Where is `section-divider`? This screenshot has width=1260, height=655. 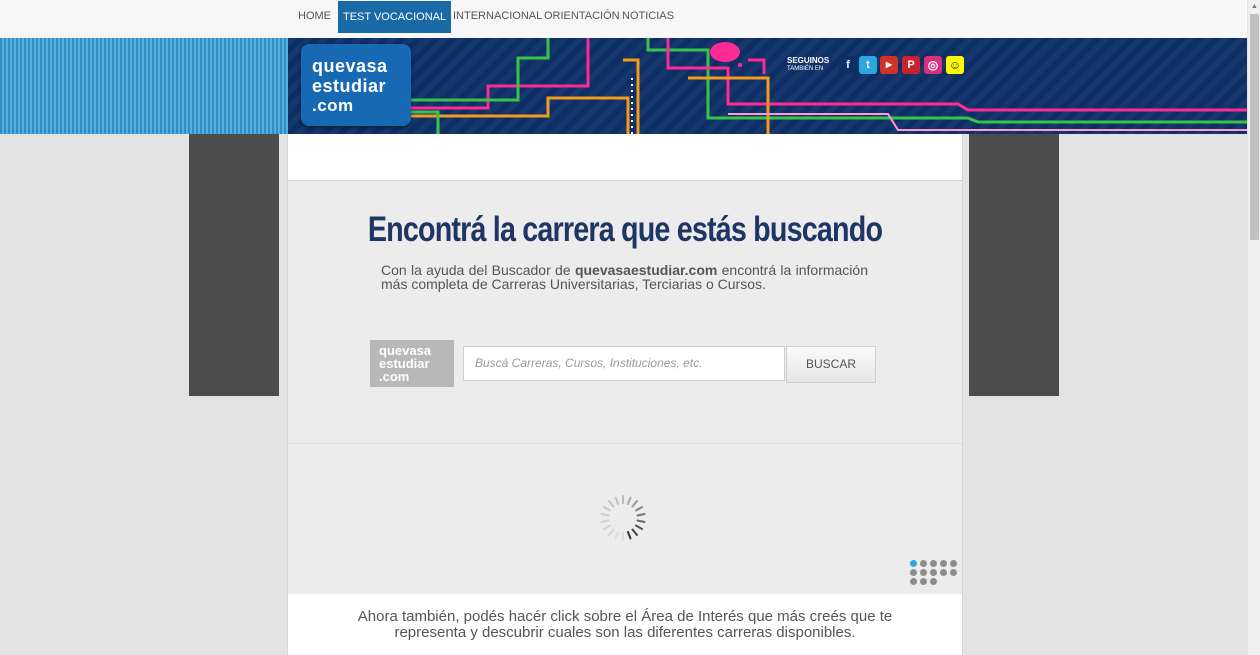 section-divider is located at coordinates (625, 443).